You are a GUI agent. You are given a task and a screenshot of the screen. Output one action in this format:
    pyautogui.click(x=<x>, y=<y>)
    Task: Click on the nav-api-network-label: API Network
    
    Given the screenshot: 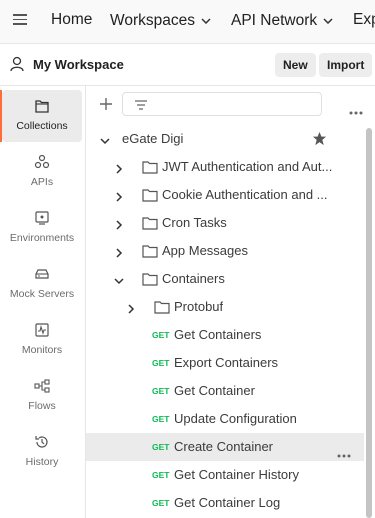 What is the action you would take?
    pyautogui.click(x=274, y=20)
    